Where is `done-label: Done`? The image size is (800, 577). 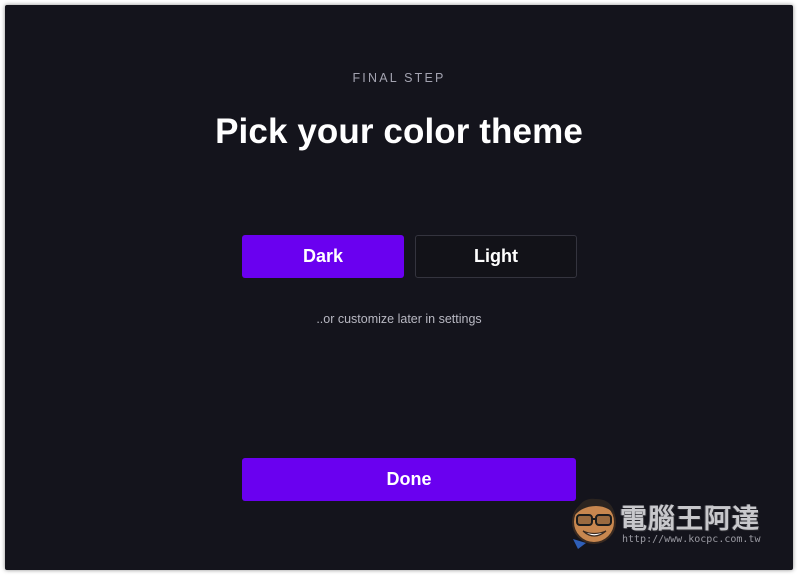 done-label: Done is located at coordinates (409, 479).